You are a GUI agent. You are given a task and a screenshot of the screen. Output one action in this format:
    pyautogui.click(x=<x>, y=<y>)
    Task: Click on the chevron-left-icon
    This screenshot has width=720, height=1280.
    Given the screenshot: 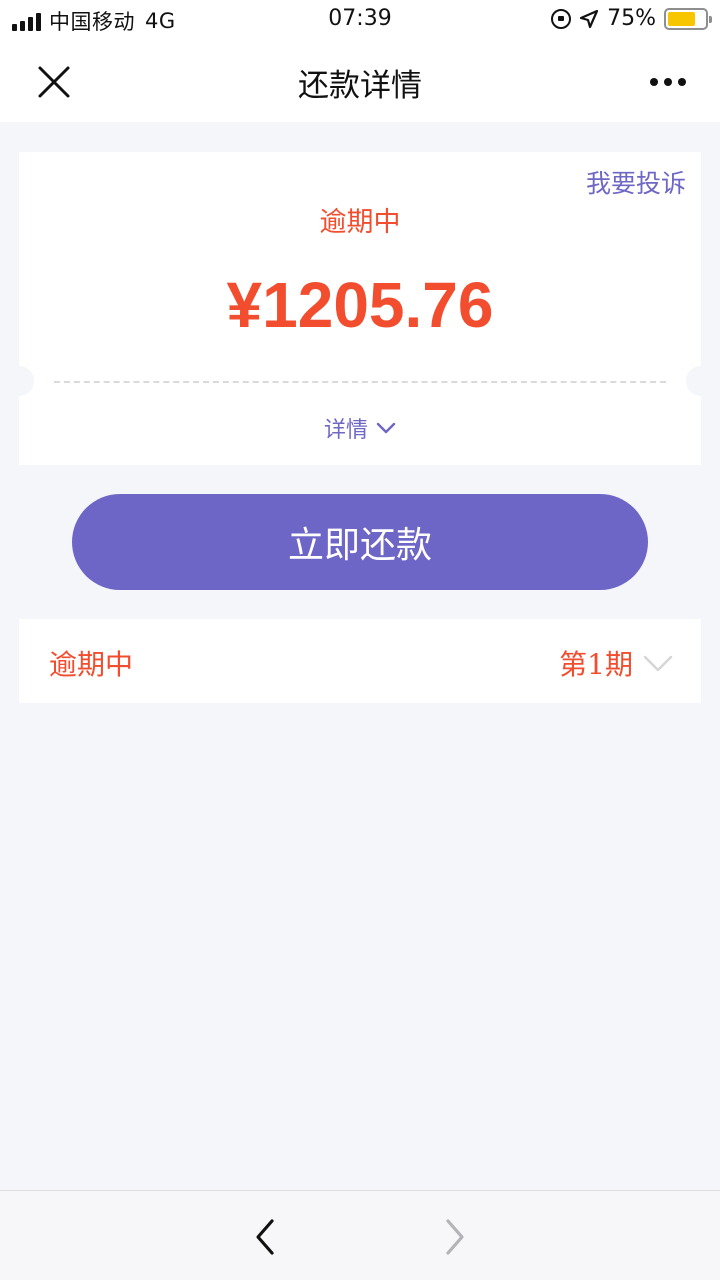 What is the action you would take?
    pyautogui.click(x=265, y=1237)
    